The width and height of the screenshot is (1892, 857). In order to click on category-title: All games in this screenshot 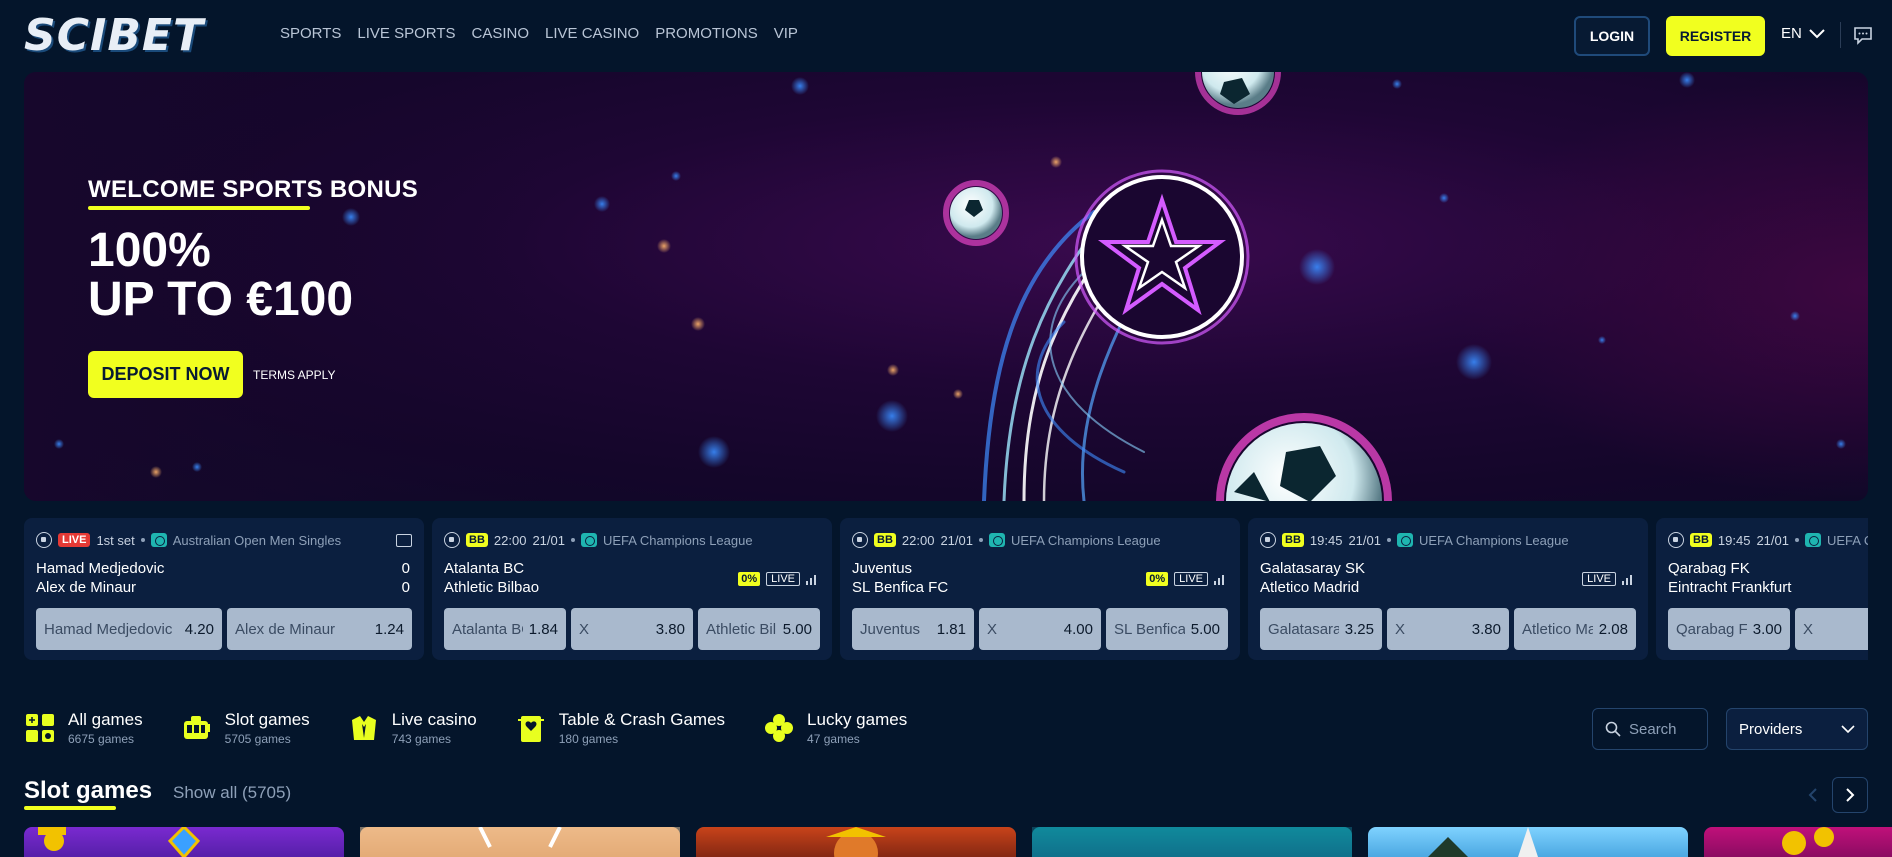, I will do `click(105, 719)`.